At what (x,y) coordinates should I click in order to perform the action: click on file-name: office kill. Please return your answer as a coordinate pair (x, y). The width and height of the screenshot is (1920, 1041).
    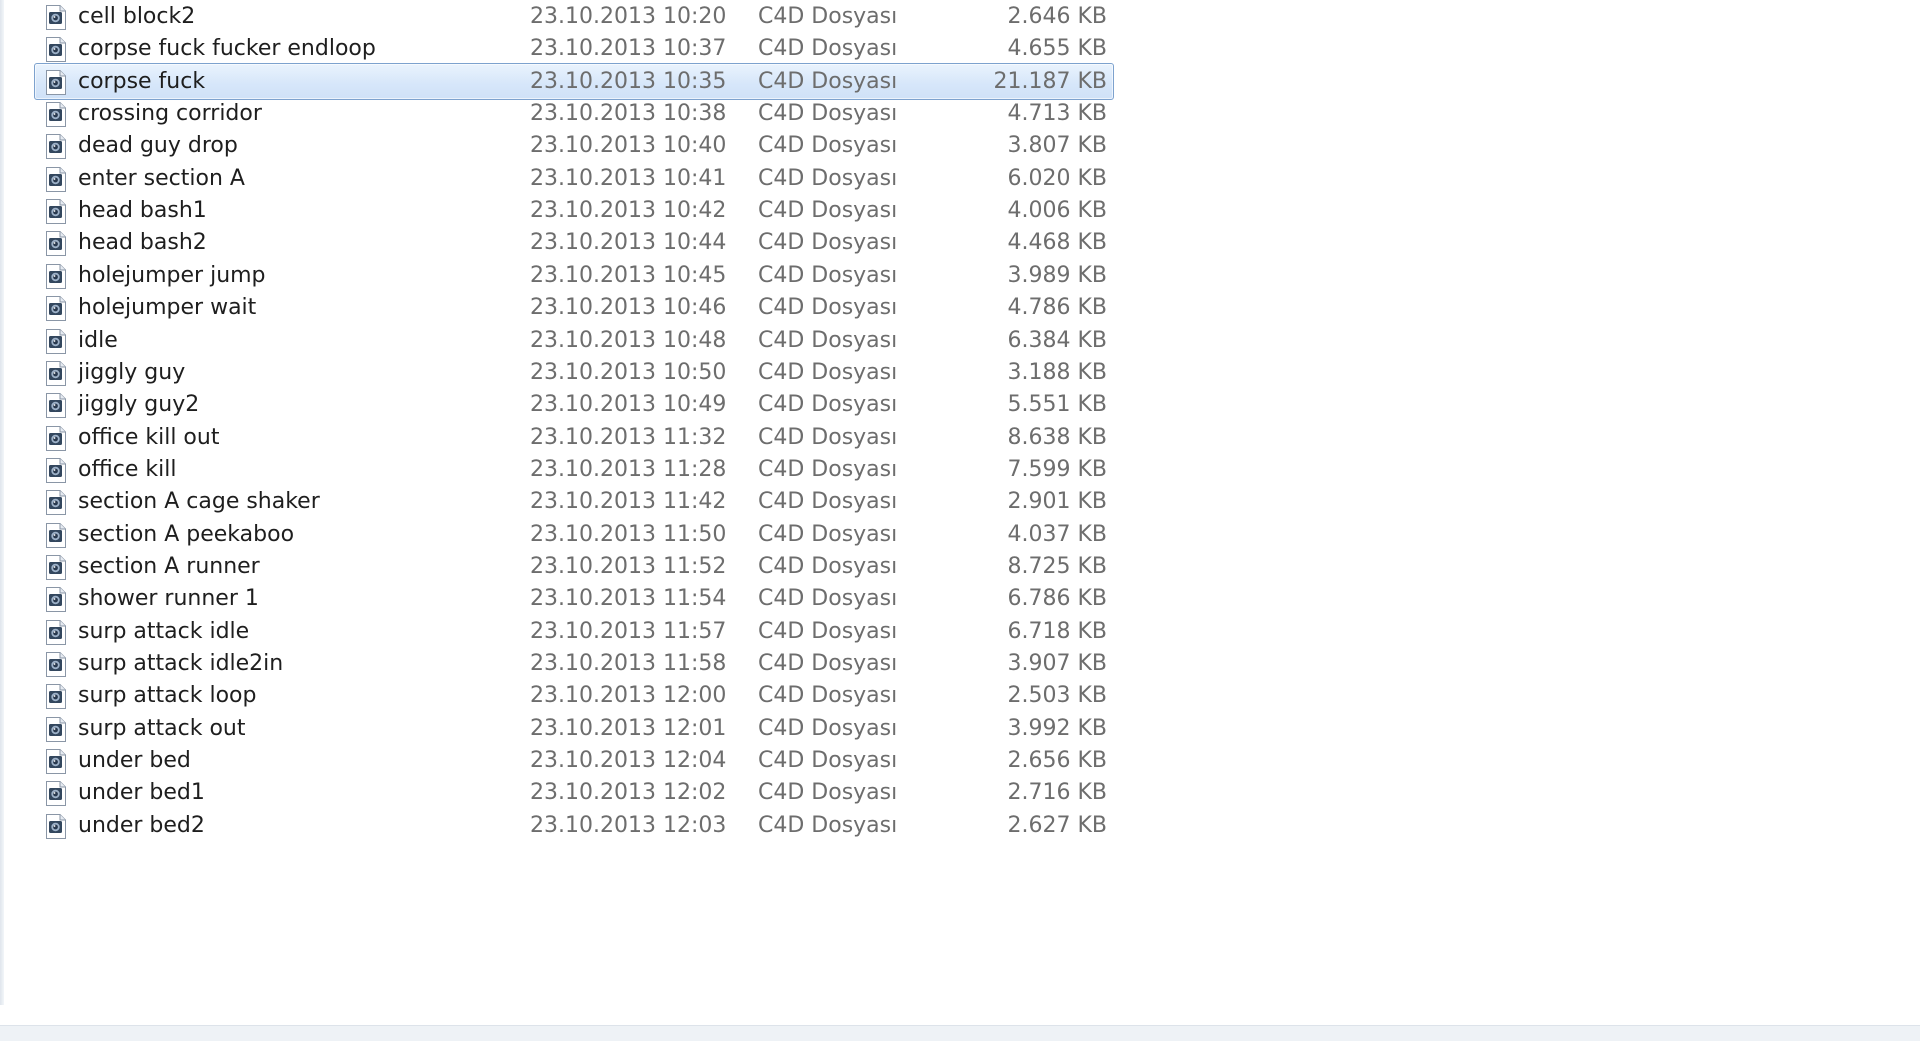
    Looking at the image, I should click on (127, 469).